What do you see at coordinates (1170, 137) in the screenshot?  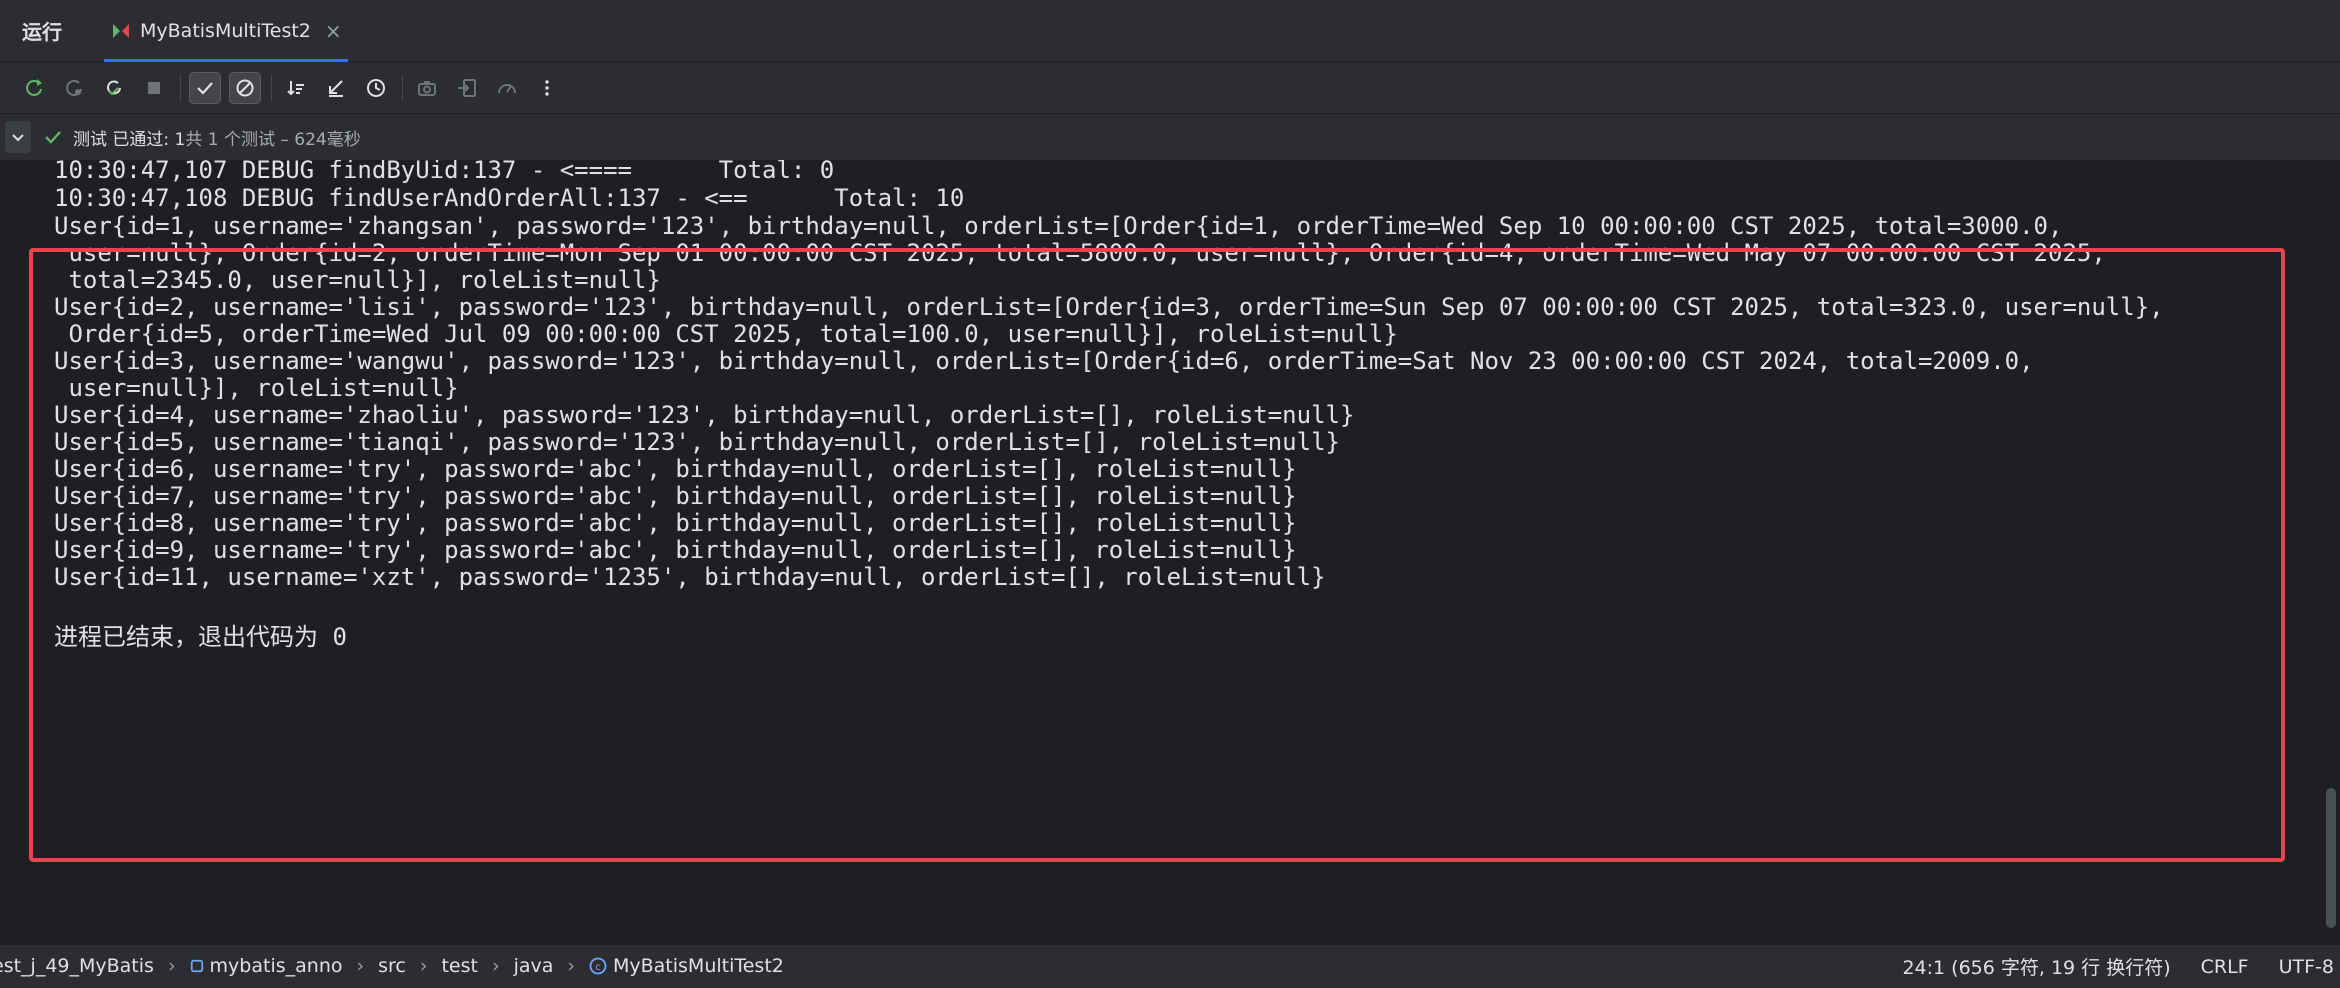 I see `test-status-row: 测试 已通过: 1共 1 个测试 – 624毫秒` at bounding box center [1170, 137].